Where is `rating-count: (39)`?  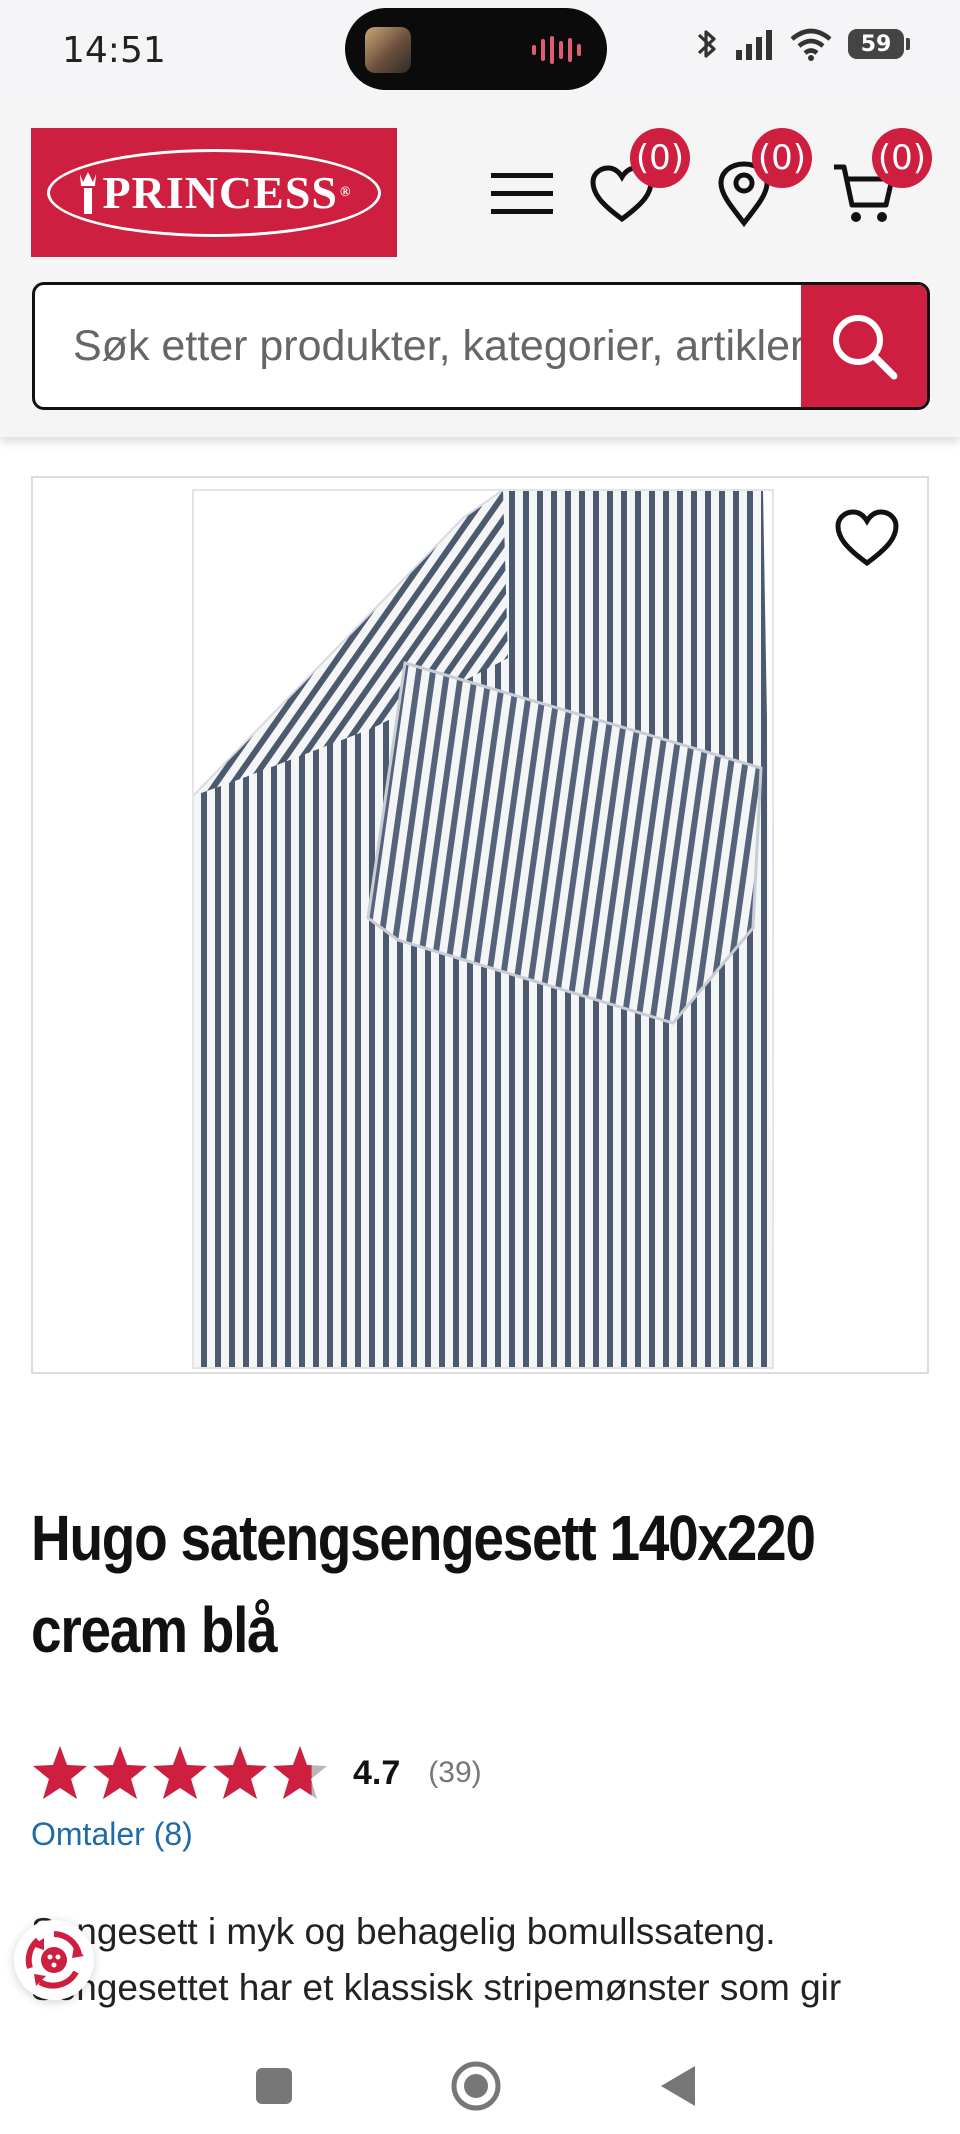
rating-count: (39) is located at coordinates (455, 1772).